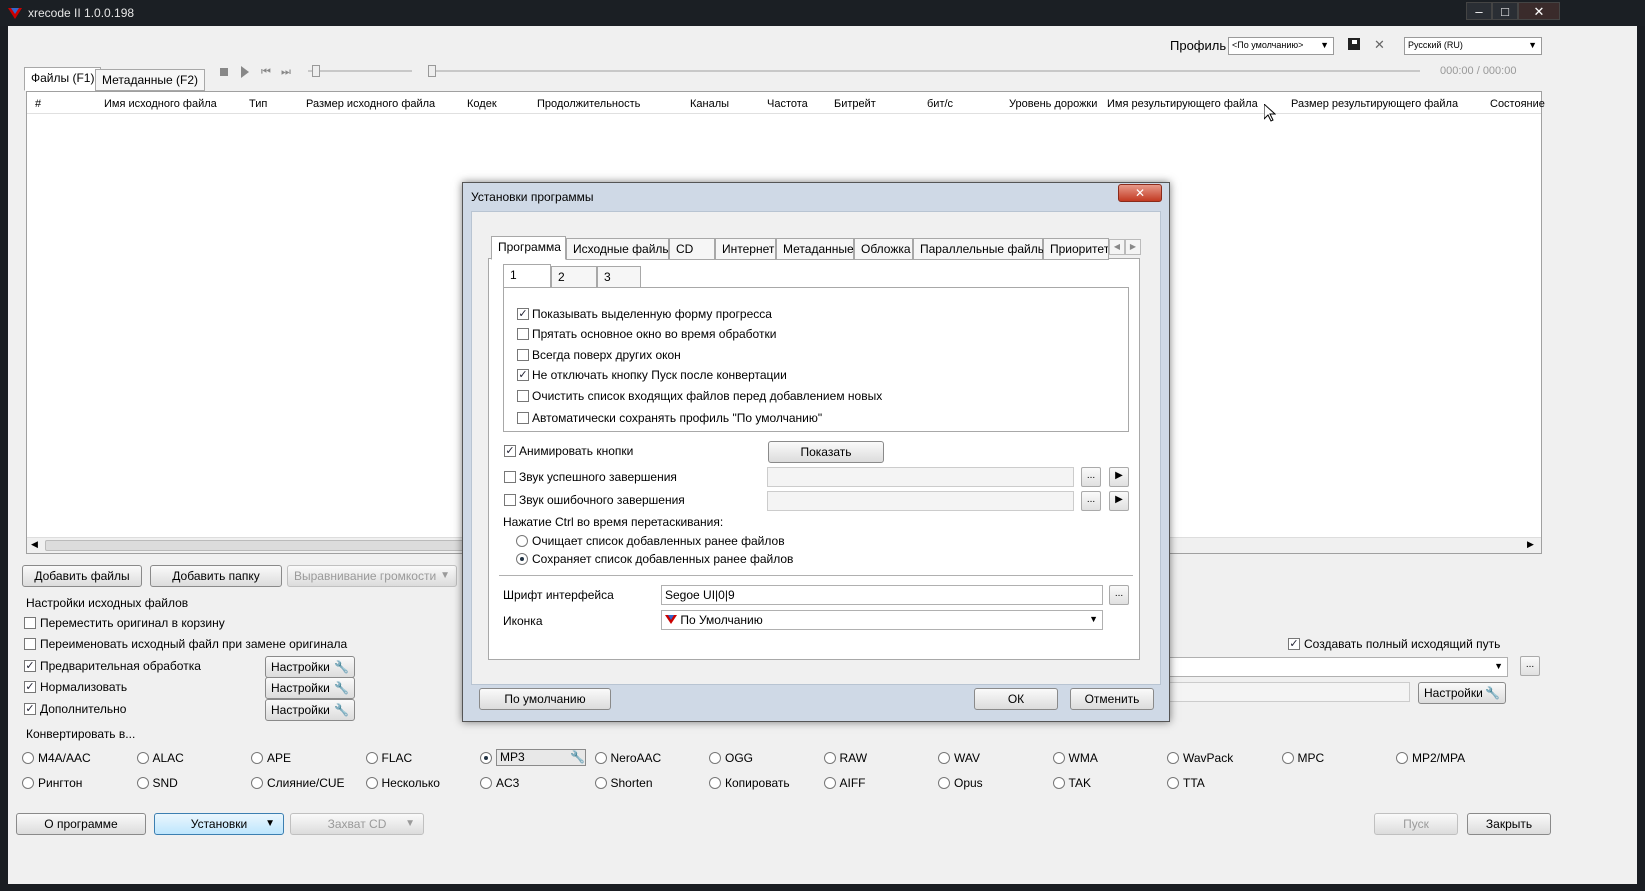  Describe the element at coordinates (883, 249) in the screenshot. I see `dialog-tab: Обложка` at that location.